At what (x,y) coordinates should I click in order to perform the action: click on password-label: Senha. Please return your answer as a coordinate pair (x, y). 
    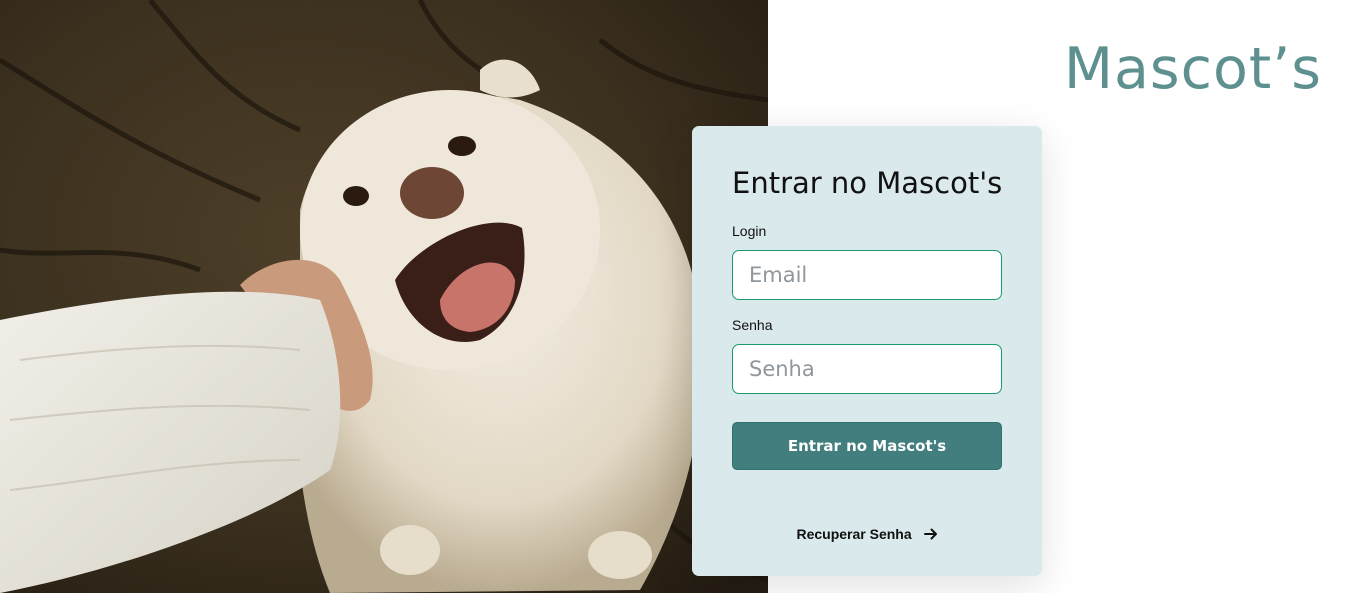
    Looking at the image, I should click on (752, 325).